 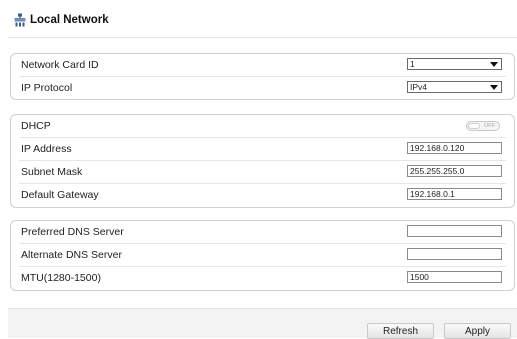 What do you see at coordinates (454, 87) in the screenshot?
I see `ip-protocol-select: IPv4` at bounding box center [454, 87].